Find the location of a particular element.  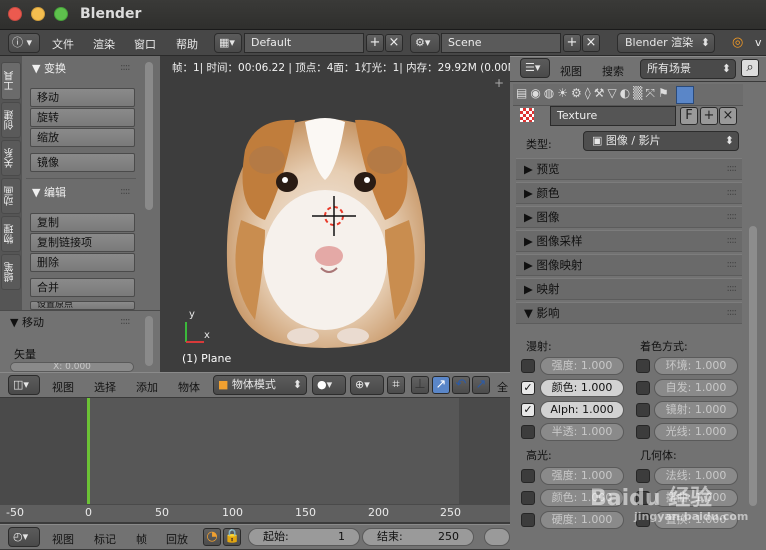

end-frame-field: 结束: 250 is located at coordinates (418, 537).